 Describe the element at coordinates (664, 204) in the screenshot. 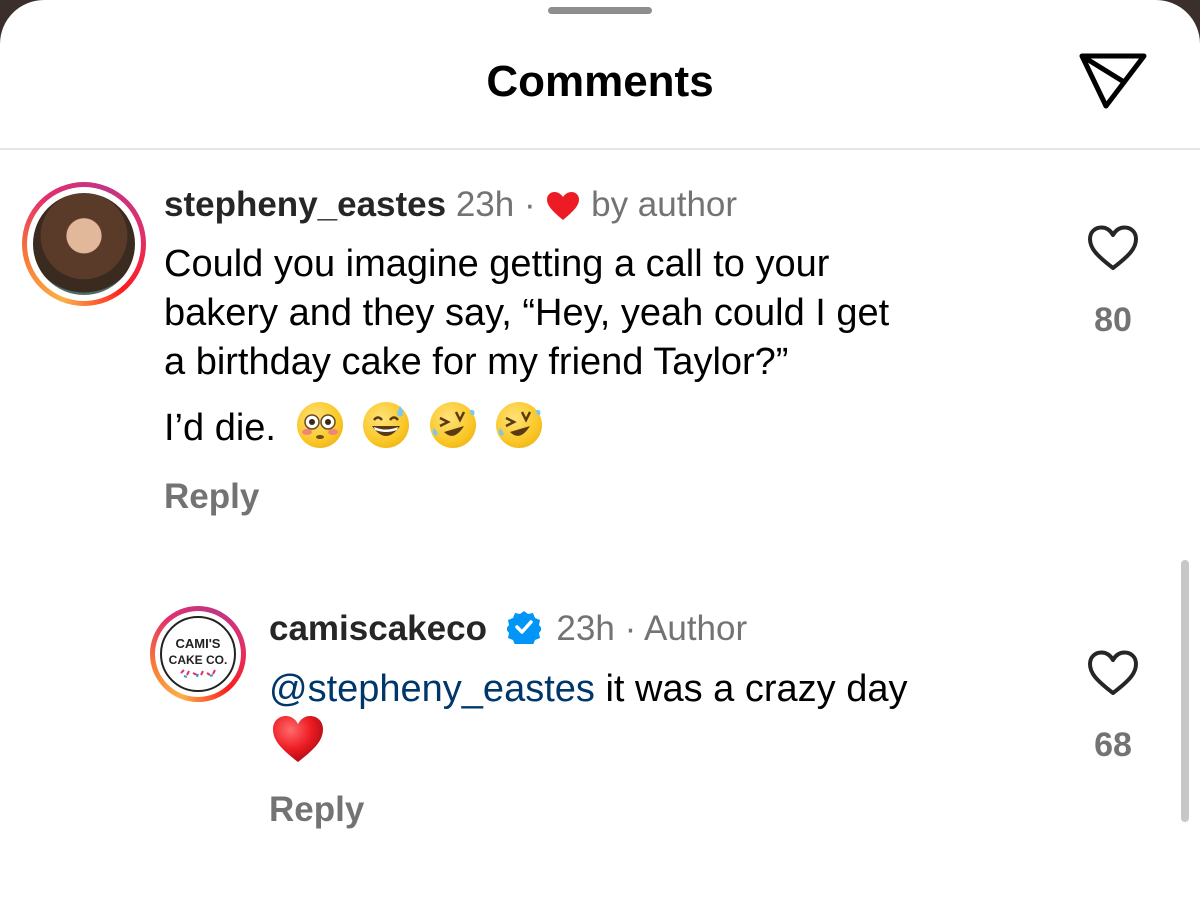

I see `liked-by-author: by author` at that location.